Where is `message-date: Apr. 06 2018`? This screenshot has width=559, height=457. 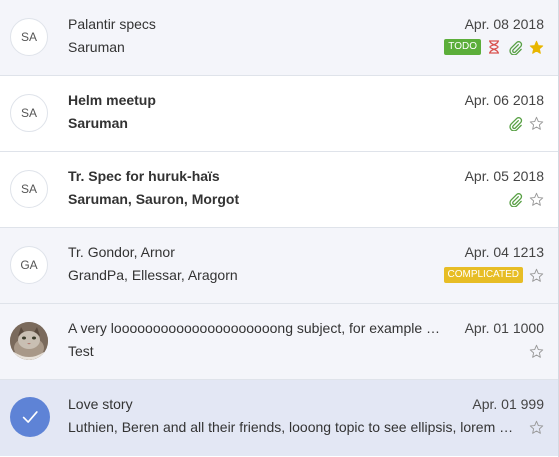 message-date: Apr. 06 2018 is located at coordinates (504, 100).